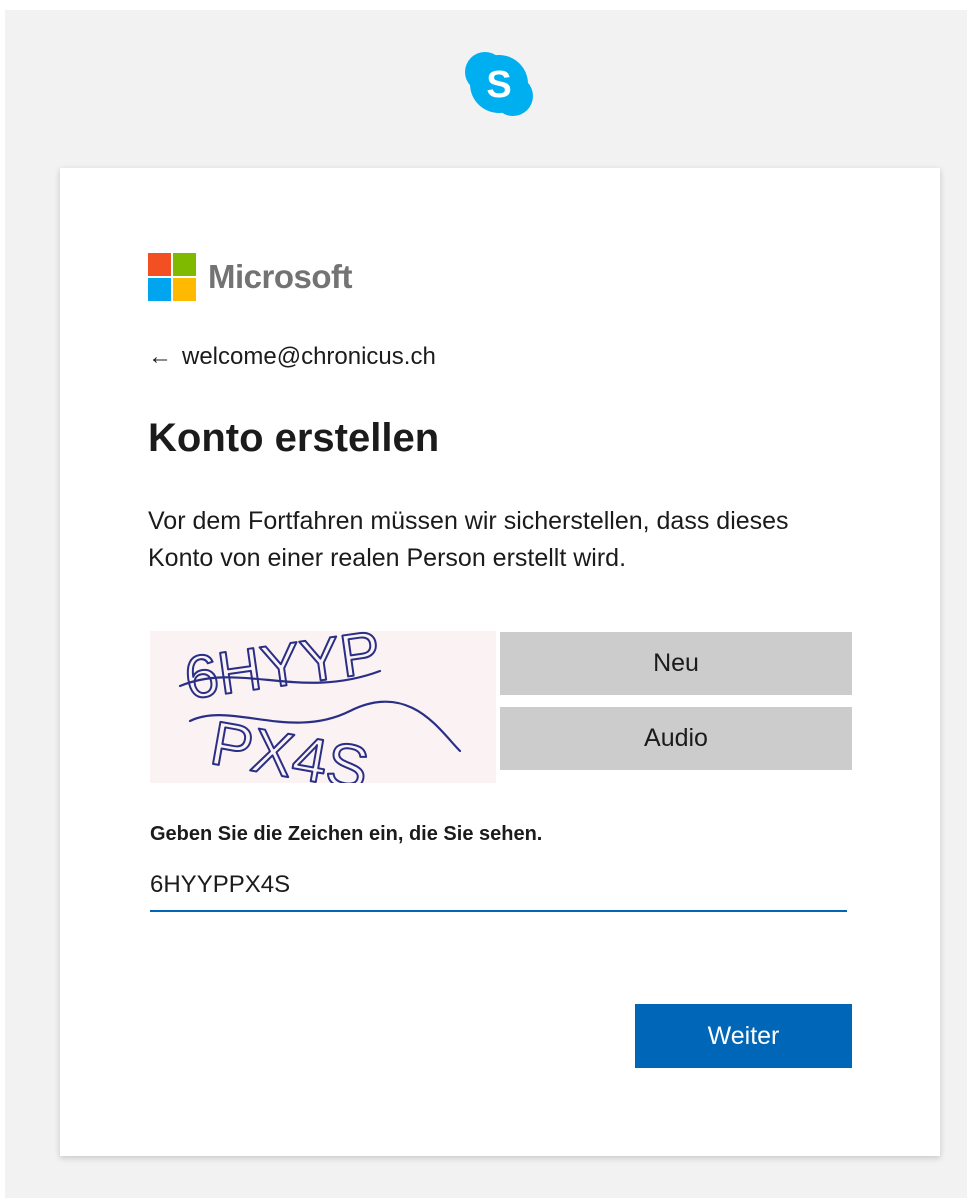  I want to click on captcha-input, so click(498, 888).